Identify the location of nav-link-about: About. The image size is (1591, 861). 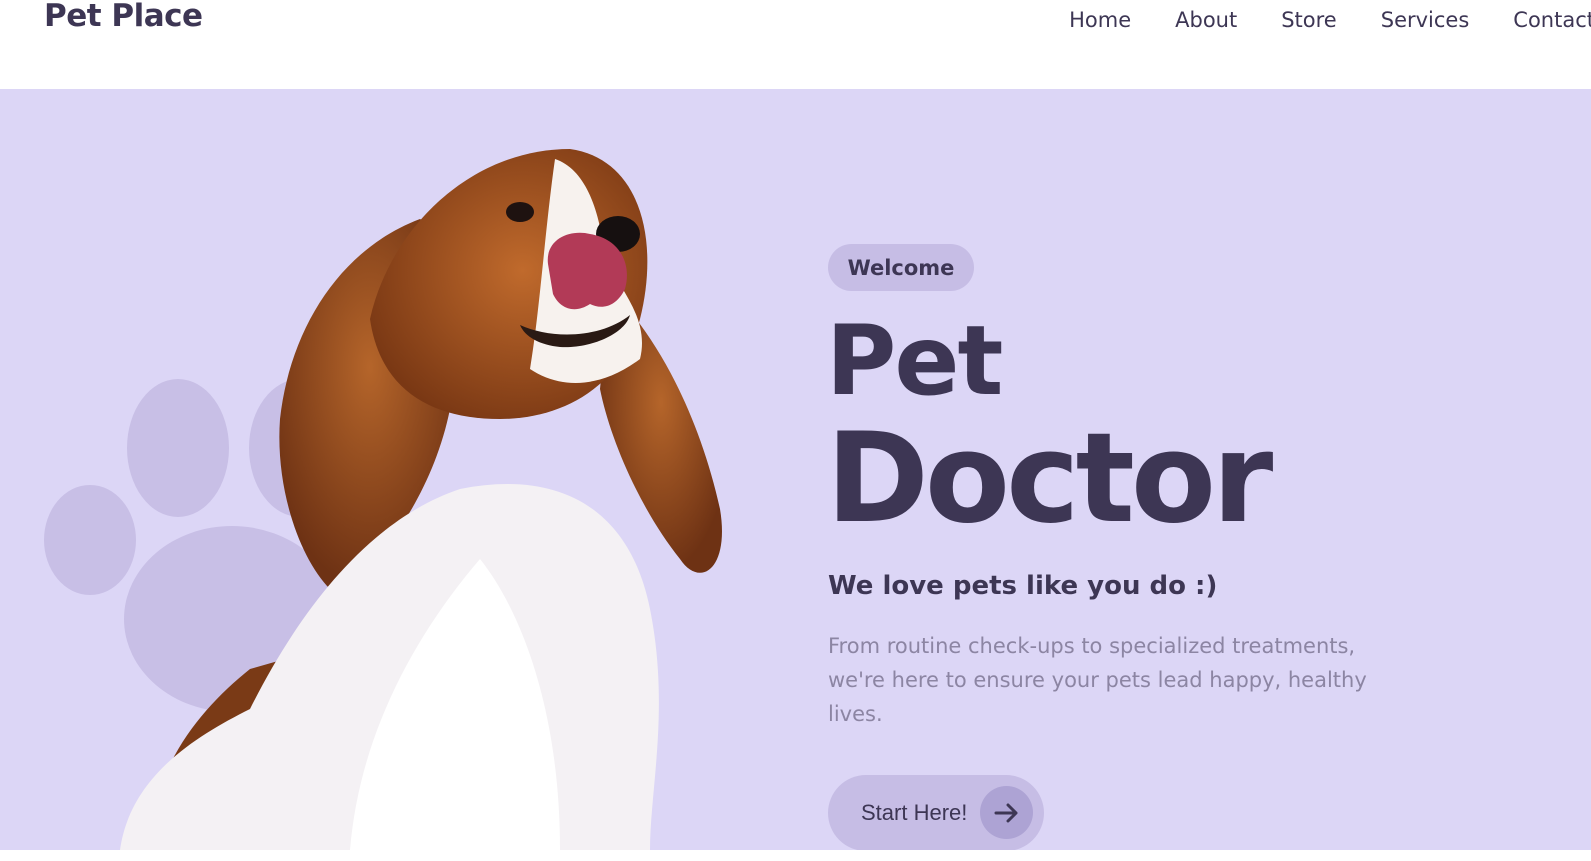
(1206, 20).